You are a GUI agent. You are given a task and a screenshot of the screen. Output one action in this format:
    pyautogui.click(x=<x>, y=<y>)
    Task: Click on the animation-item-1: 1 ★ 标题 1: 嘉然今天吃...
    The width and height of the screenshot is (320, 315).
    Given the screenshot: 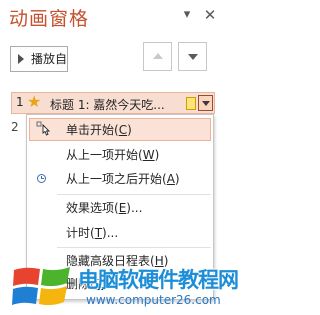 What is the action you would take?
    pyautogui.click(x=113, y=103)
    